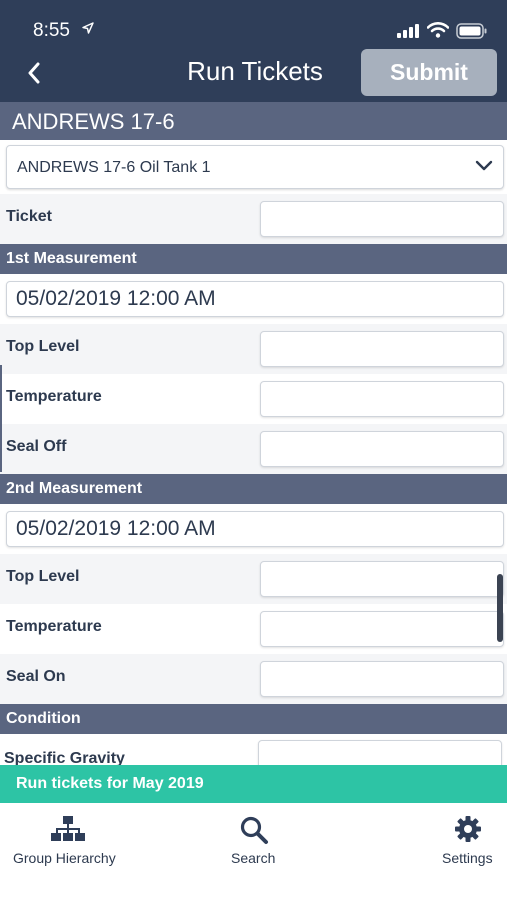 The height and width of the screenshot is (900, 507). What do you see at coordinates (253, 449) in the screenshot?
I see `seal-off-row: Seal Off` at bounding box center [253, 449].